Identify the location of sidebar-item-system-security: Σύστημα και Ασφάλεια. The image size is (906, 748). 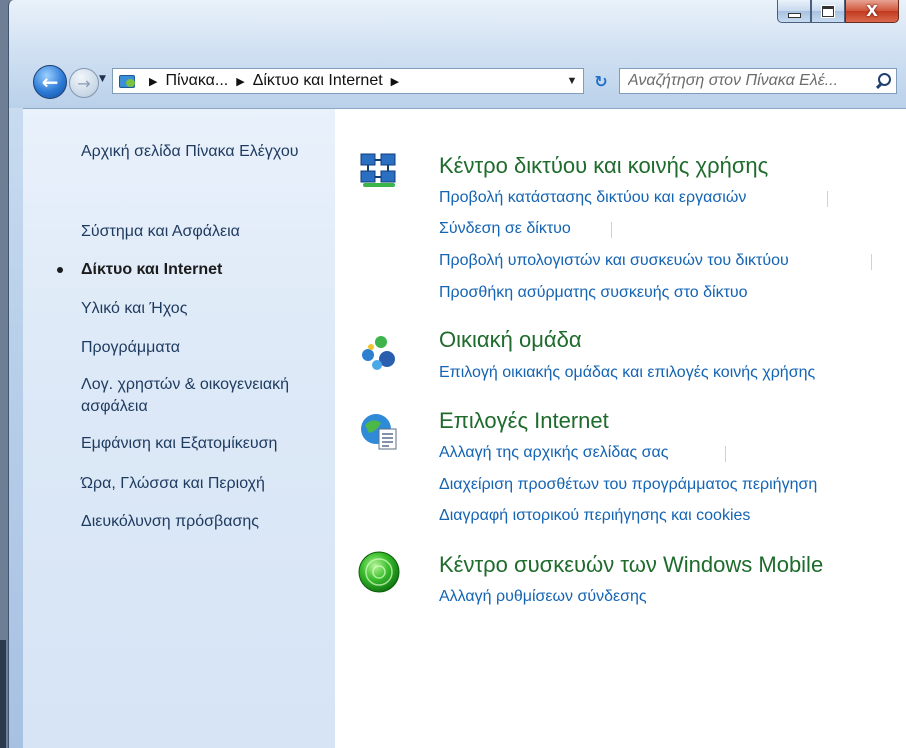
(206, 232).